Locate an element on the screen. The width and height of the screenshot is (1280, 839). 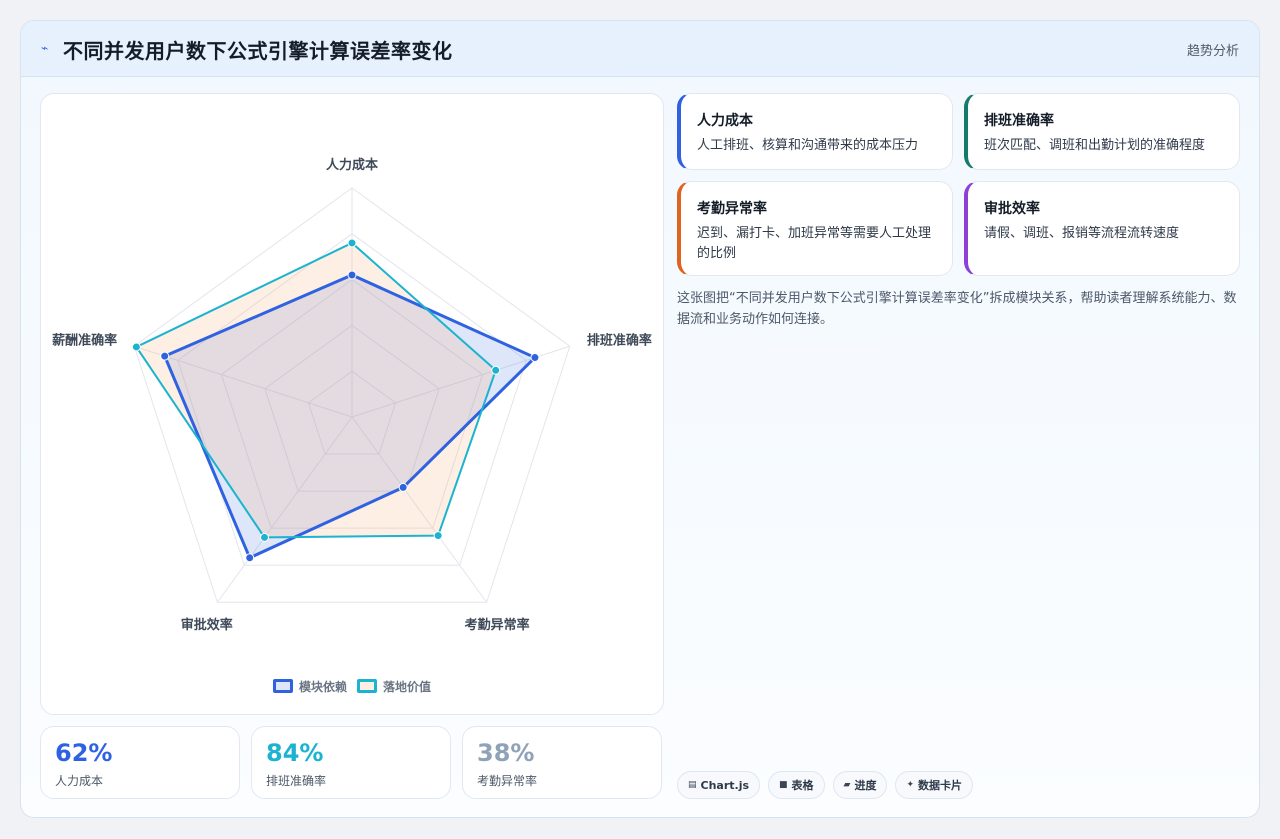
chip-label: 数据卡片 is located at coordinates (940, 785).